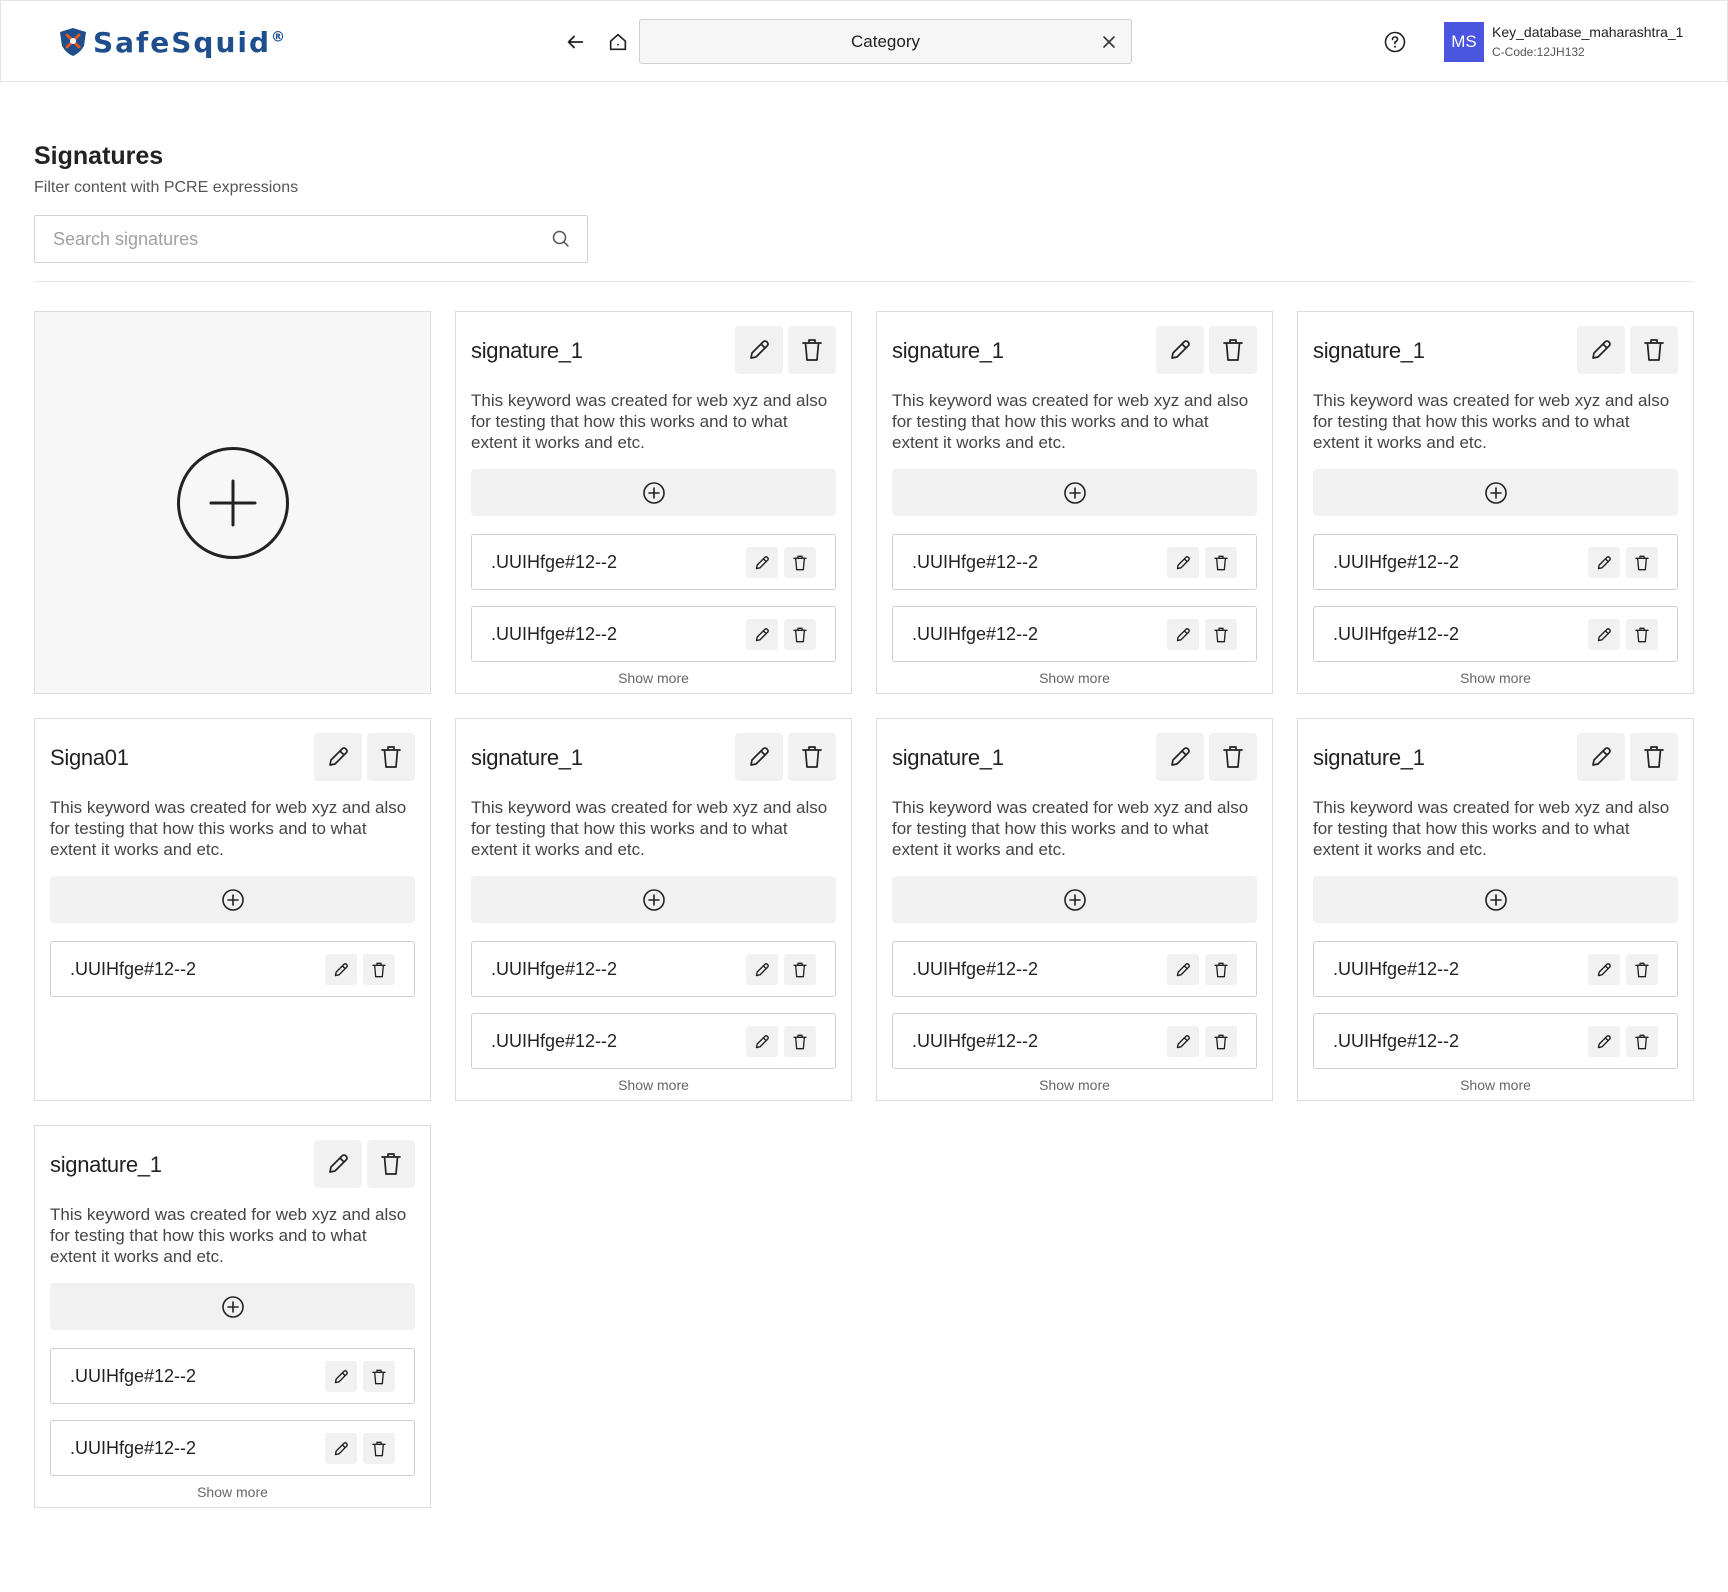  Describe the element at coordinates (172, 42) in the screenshot. I see `safesquid-logo: SafeSquid®` at that location.